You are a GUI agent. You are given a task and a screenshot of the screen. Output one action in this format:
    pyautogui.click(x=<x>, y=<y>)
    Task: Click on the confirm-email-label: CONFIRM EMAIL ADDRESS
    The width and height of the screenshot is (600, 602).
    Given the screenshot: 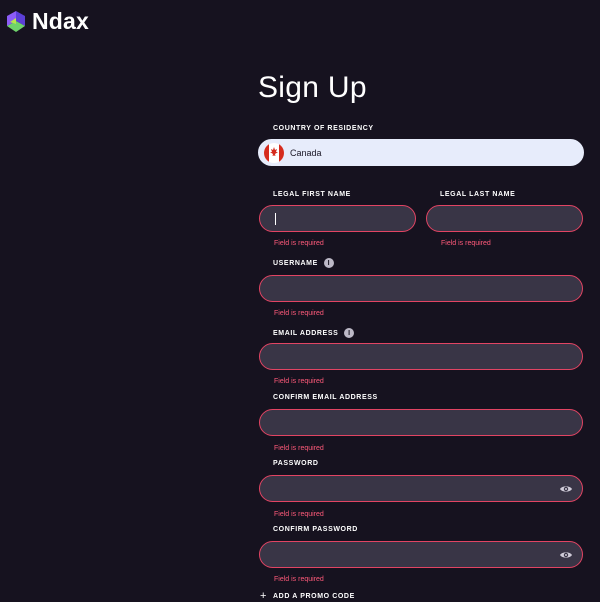 What is the action you would take?
    pyautogui.click(x=325, y=397)
    